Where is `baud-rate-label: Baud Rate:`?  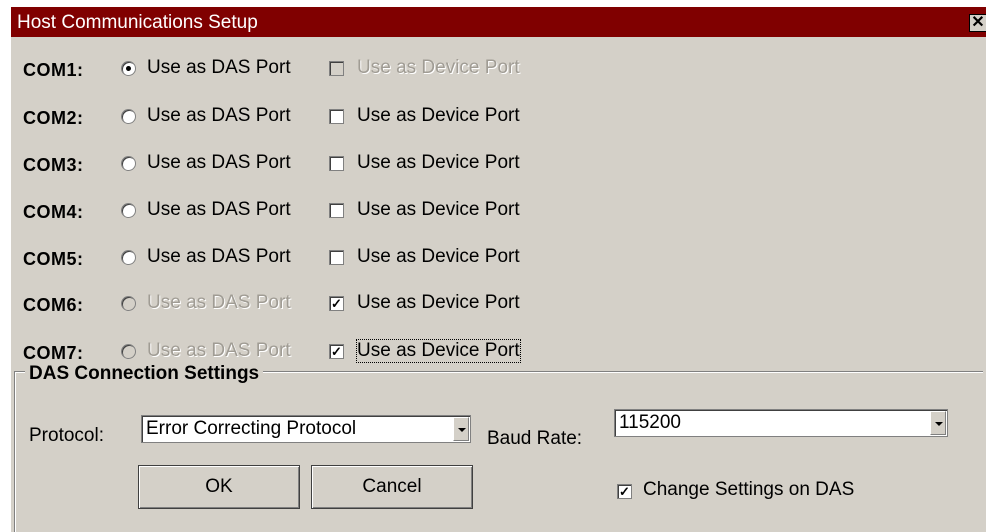 baud-rate-label: Baud Rate: is located at coordinates (535, 438).